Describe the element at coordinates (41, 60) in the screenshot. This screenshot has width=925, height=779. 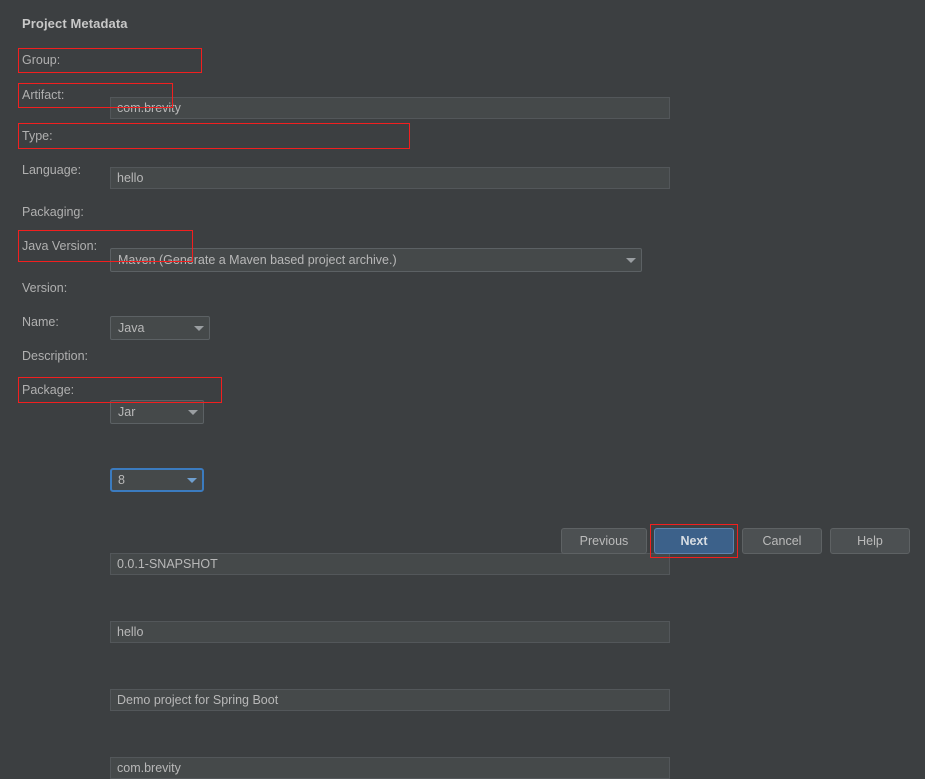
I see `label-group: Group:` at that location.